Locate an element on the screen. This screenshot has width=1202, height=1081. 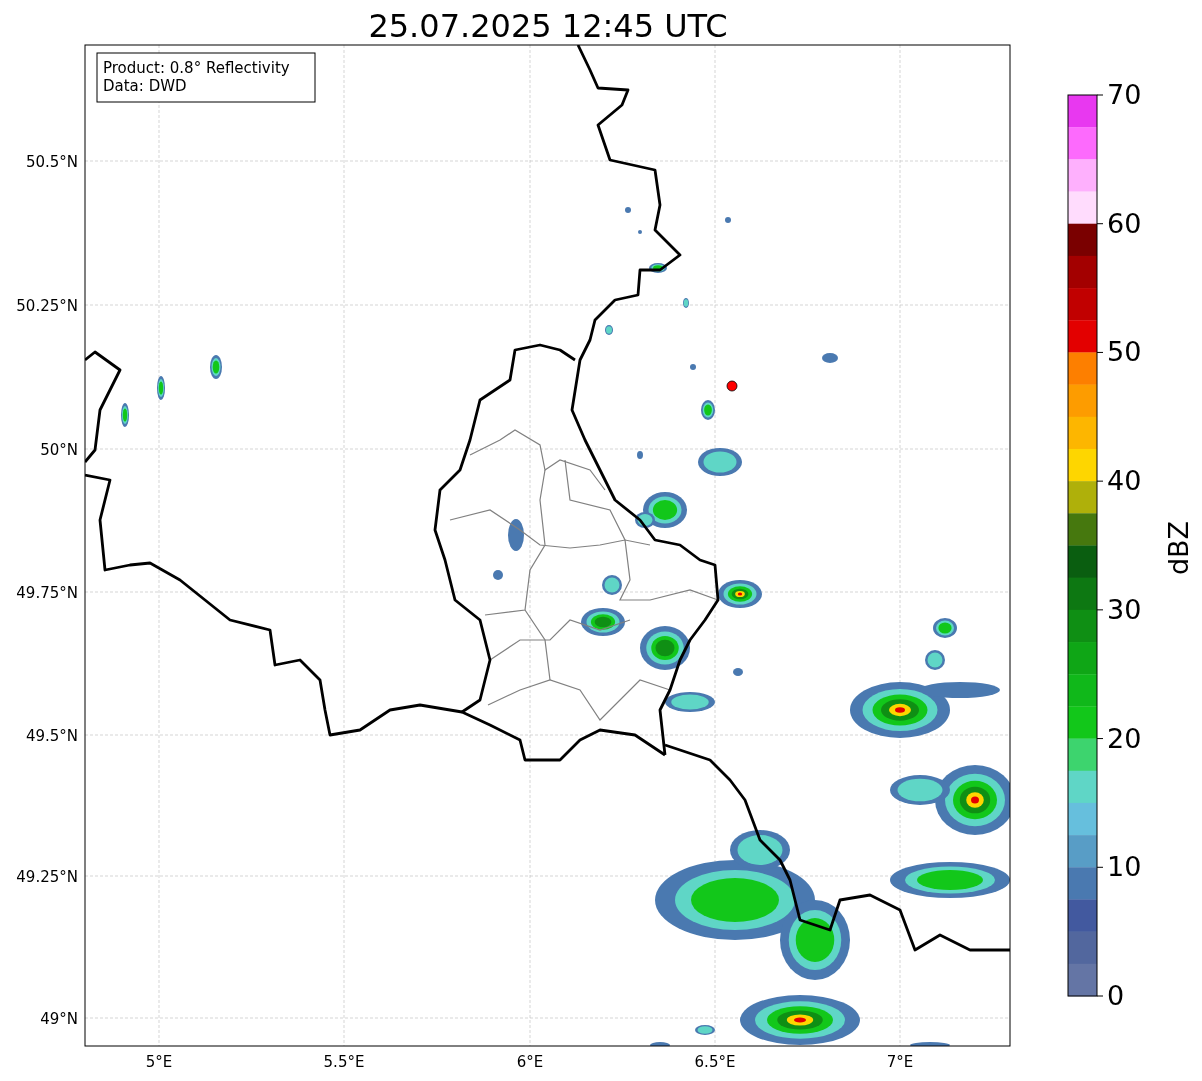
latitude-label: 49.5°N is located at coordinates (51, 736).